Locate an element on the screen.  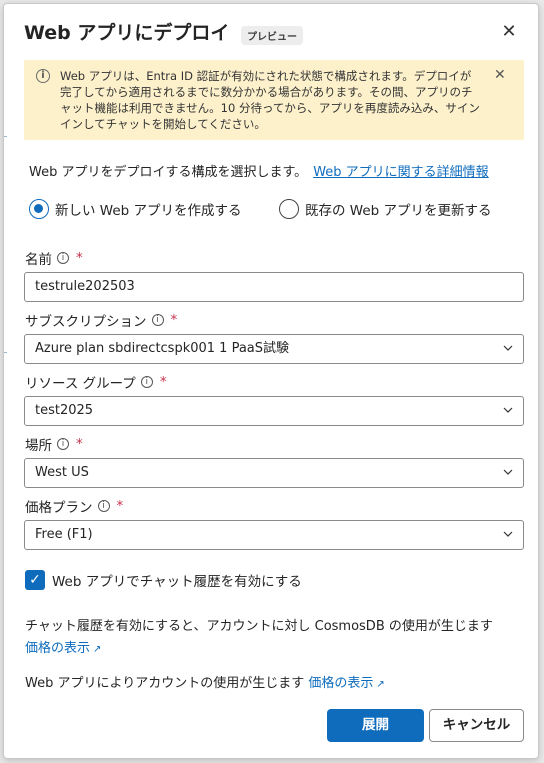
webapp-note: Web アプリによりアカウントの使用が生じます 価格の表示 ↗ is located at coordinates (205, 681).